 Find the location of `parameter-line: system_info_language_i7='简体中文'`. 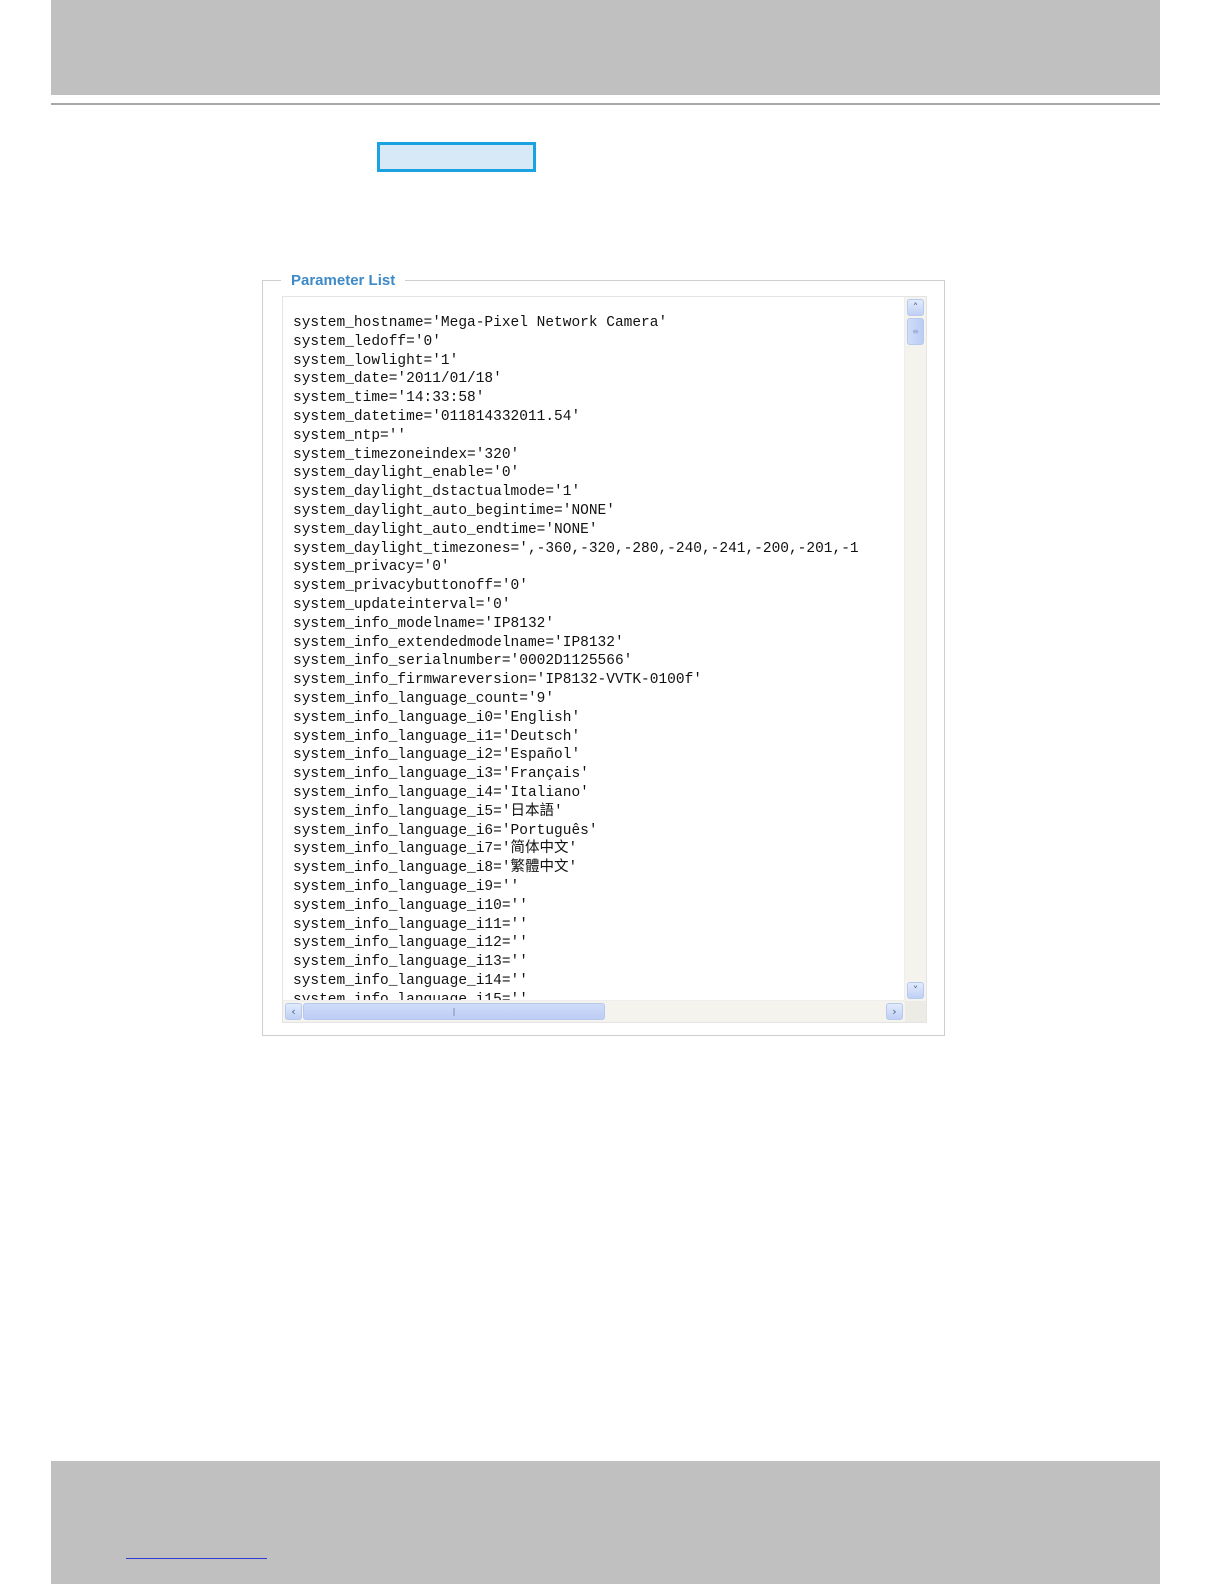

parameter-line: system_info_language_i7='简体中文' is located at coordinates (435, 849).